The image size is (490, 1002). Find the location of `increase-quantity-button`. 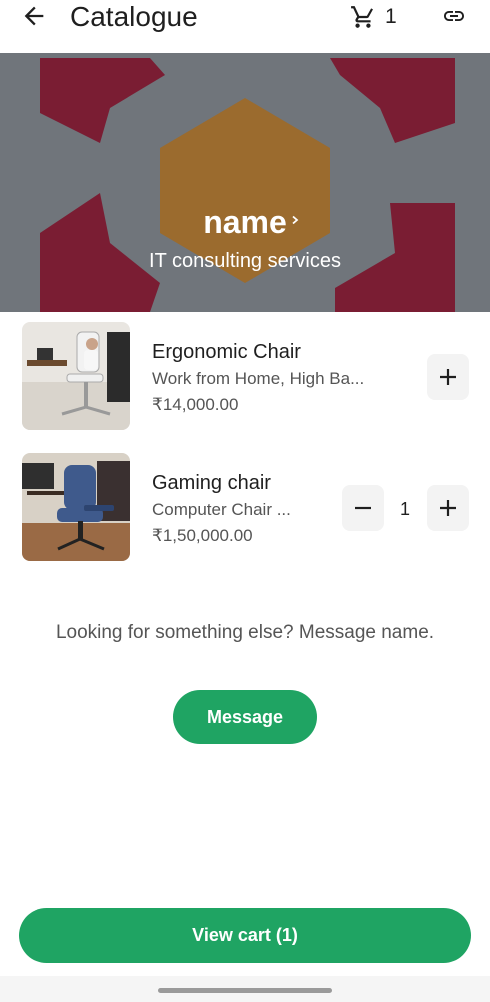

increase-quantity-button is located at coordinates (448, 508).